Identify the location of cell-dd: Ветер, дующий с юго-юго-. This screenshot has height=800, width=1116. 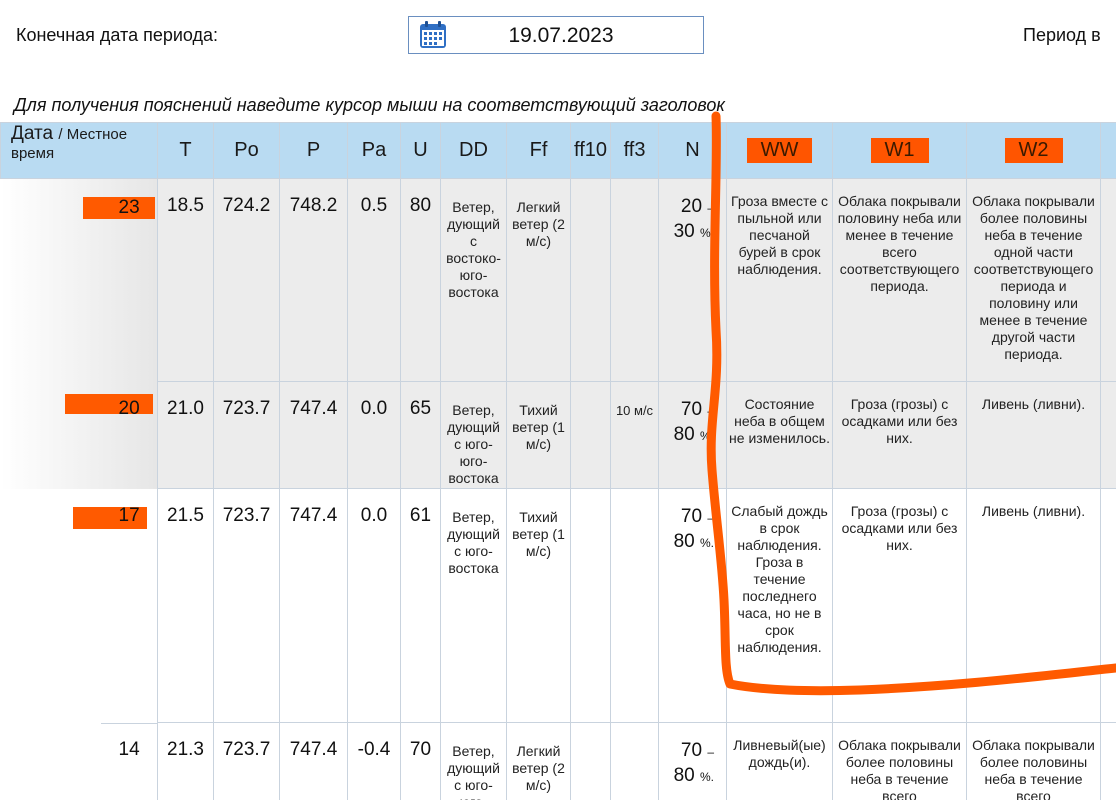
(473, 761).